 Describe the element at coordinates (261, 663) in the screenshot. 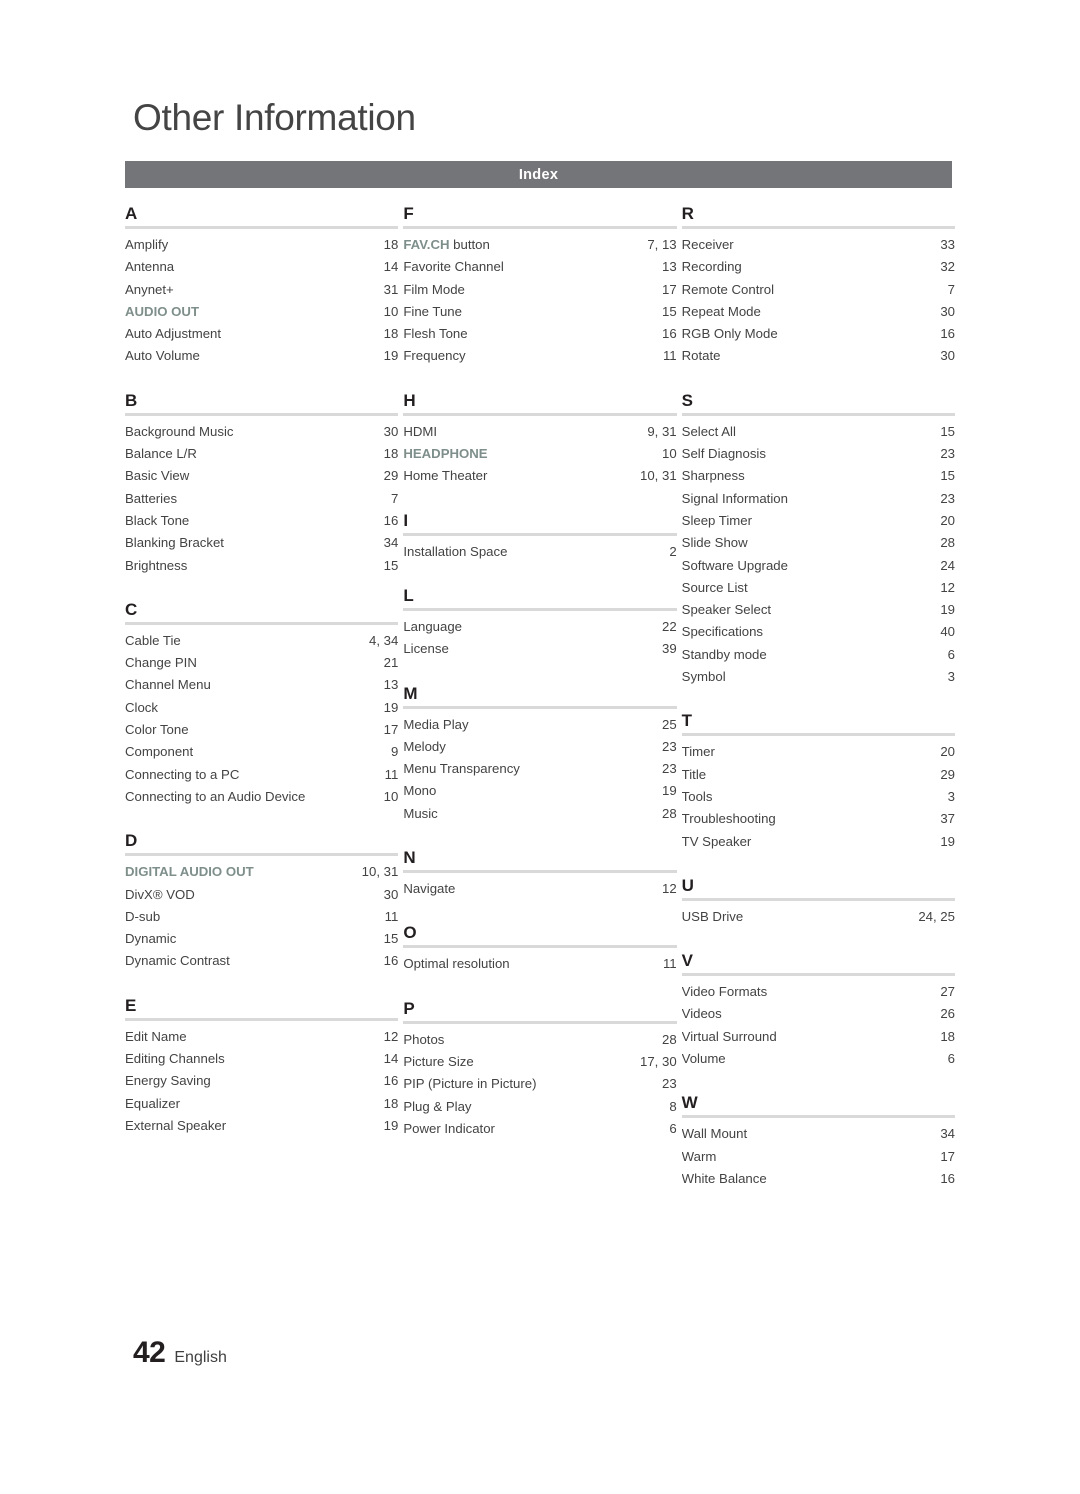

I see `index-entry: Change PIN 21` at that location.